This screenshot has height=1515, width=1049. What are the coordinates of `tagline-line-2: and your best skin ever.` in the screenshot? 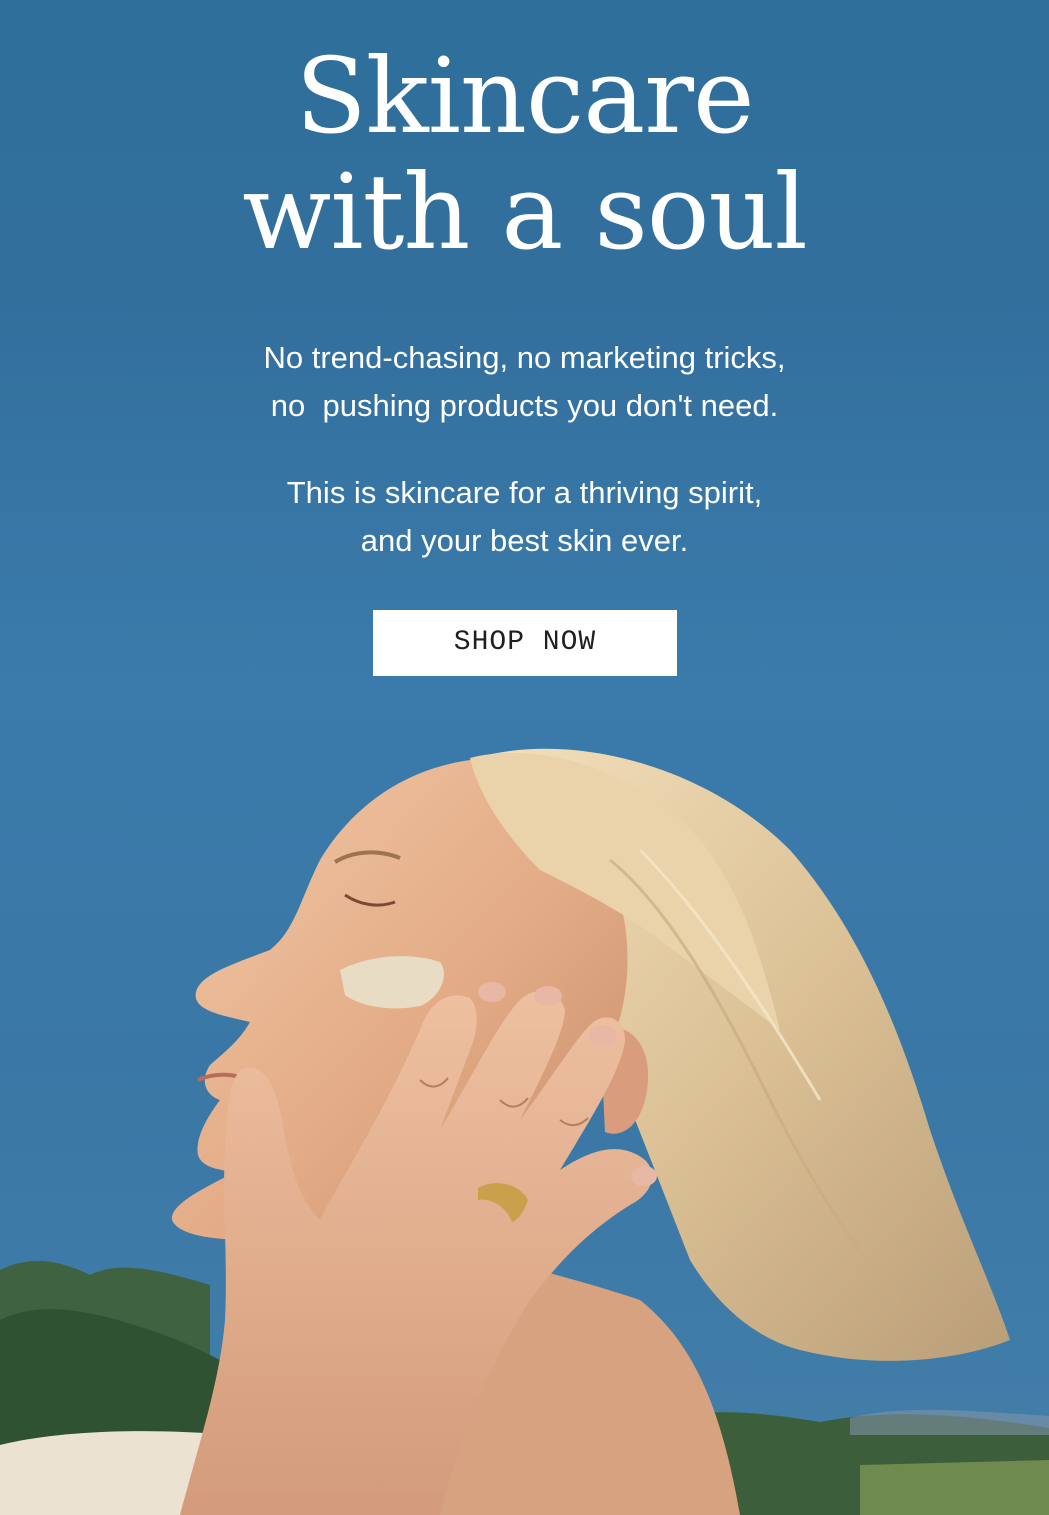 It's located at (524, 540).